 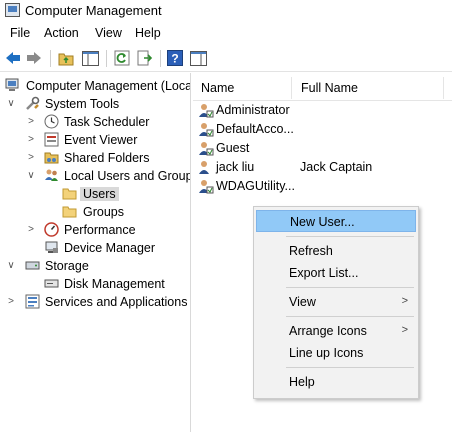 I want to click on tree-label: Computer Management (Local, so click(x=108, y=86).